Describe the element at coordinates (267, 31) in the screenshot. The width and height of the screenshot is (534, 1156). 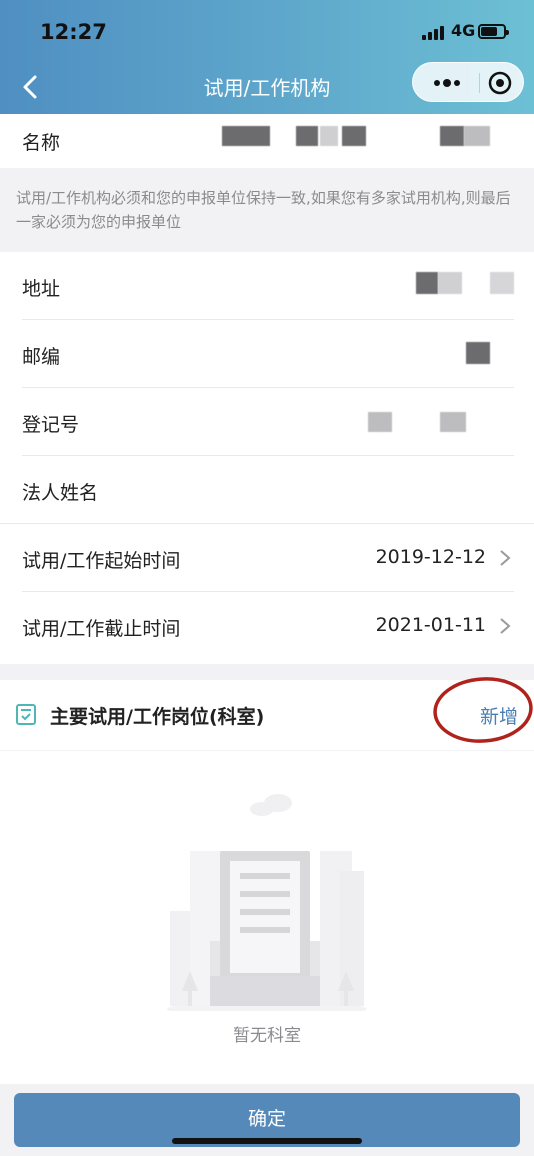
I see `status-bar: 12:27 4G` at that location.